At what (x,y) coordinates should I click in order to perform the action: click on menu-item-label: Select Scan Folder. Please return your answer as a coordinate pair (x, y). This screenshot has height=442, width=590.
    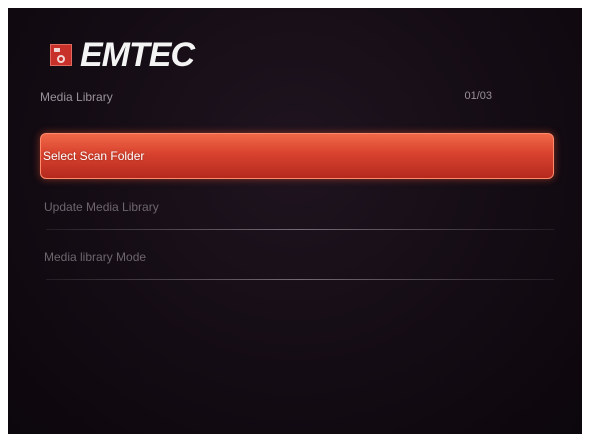
    Looking at the image, I should click on (94, 156).